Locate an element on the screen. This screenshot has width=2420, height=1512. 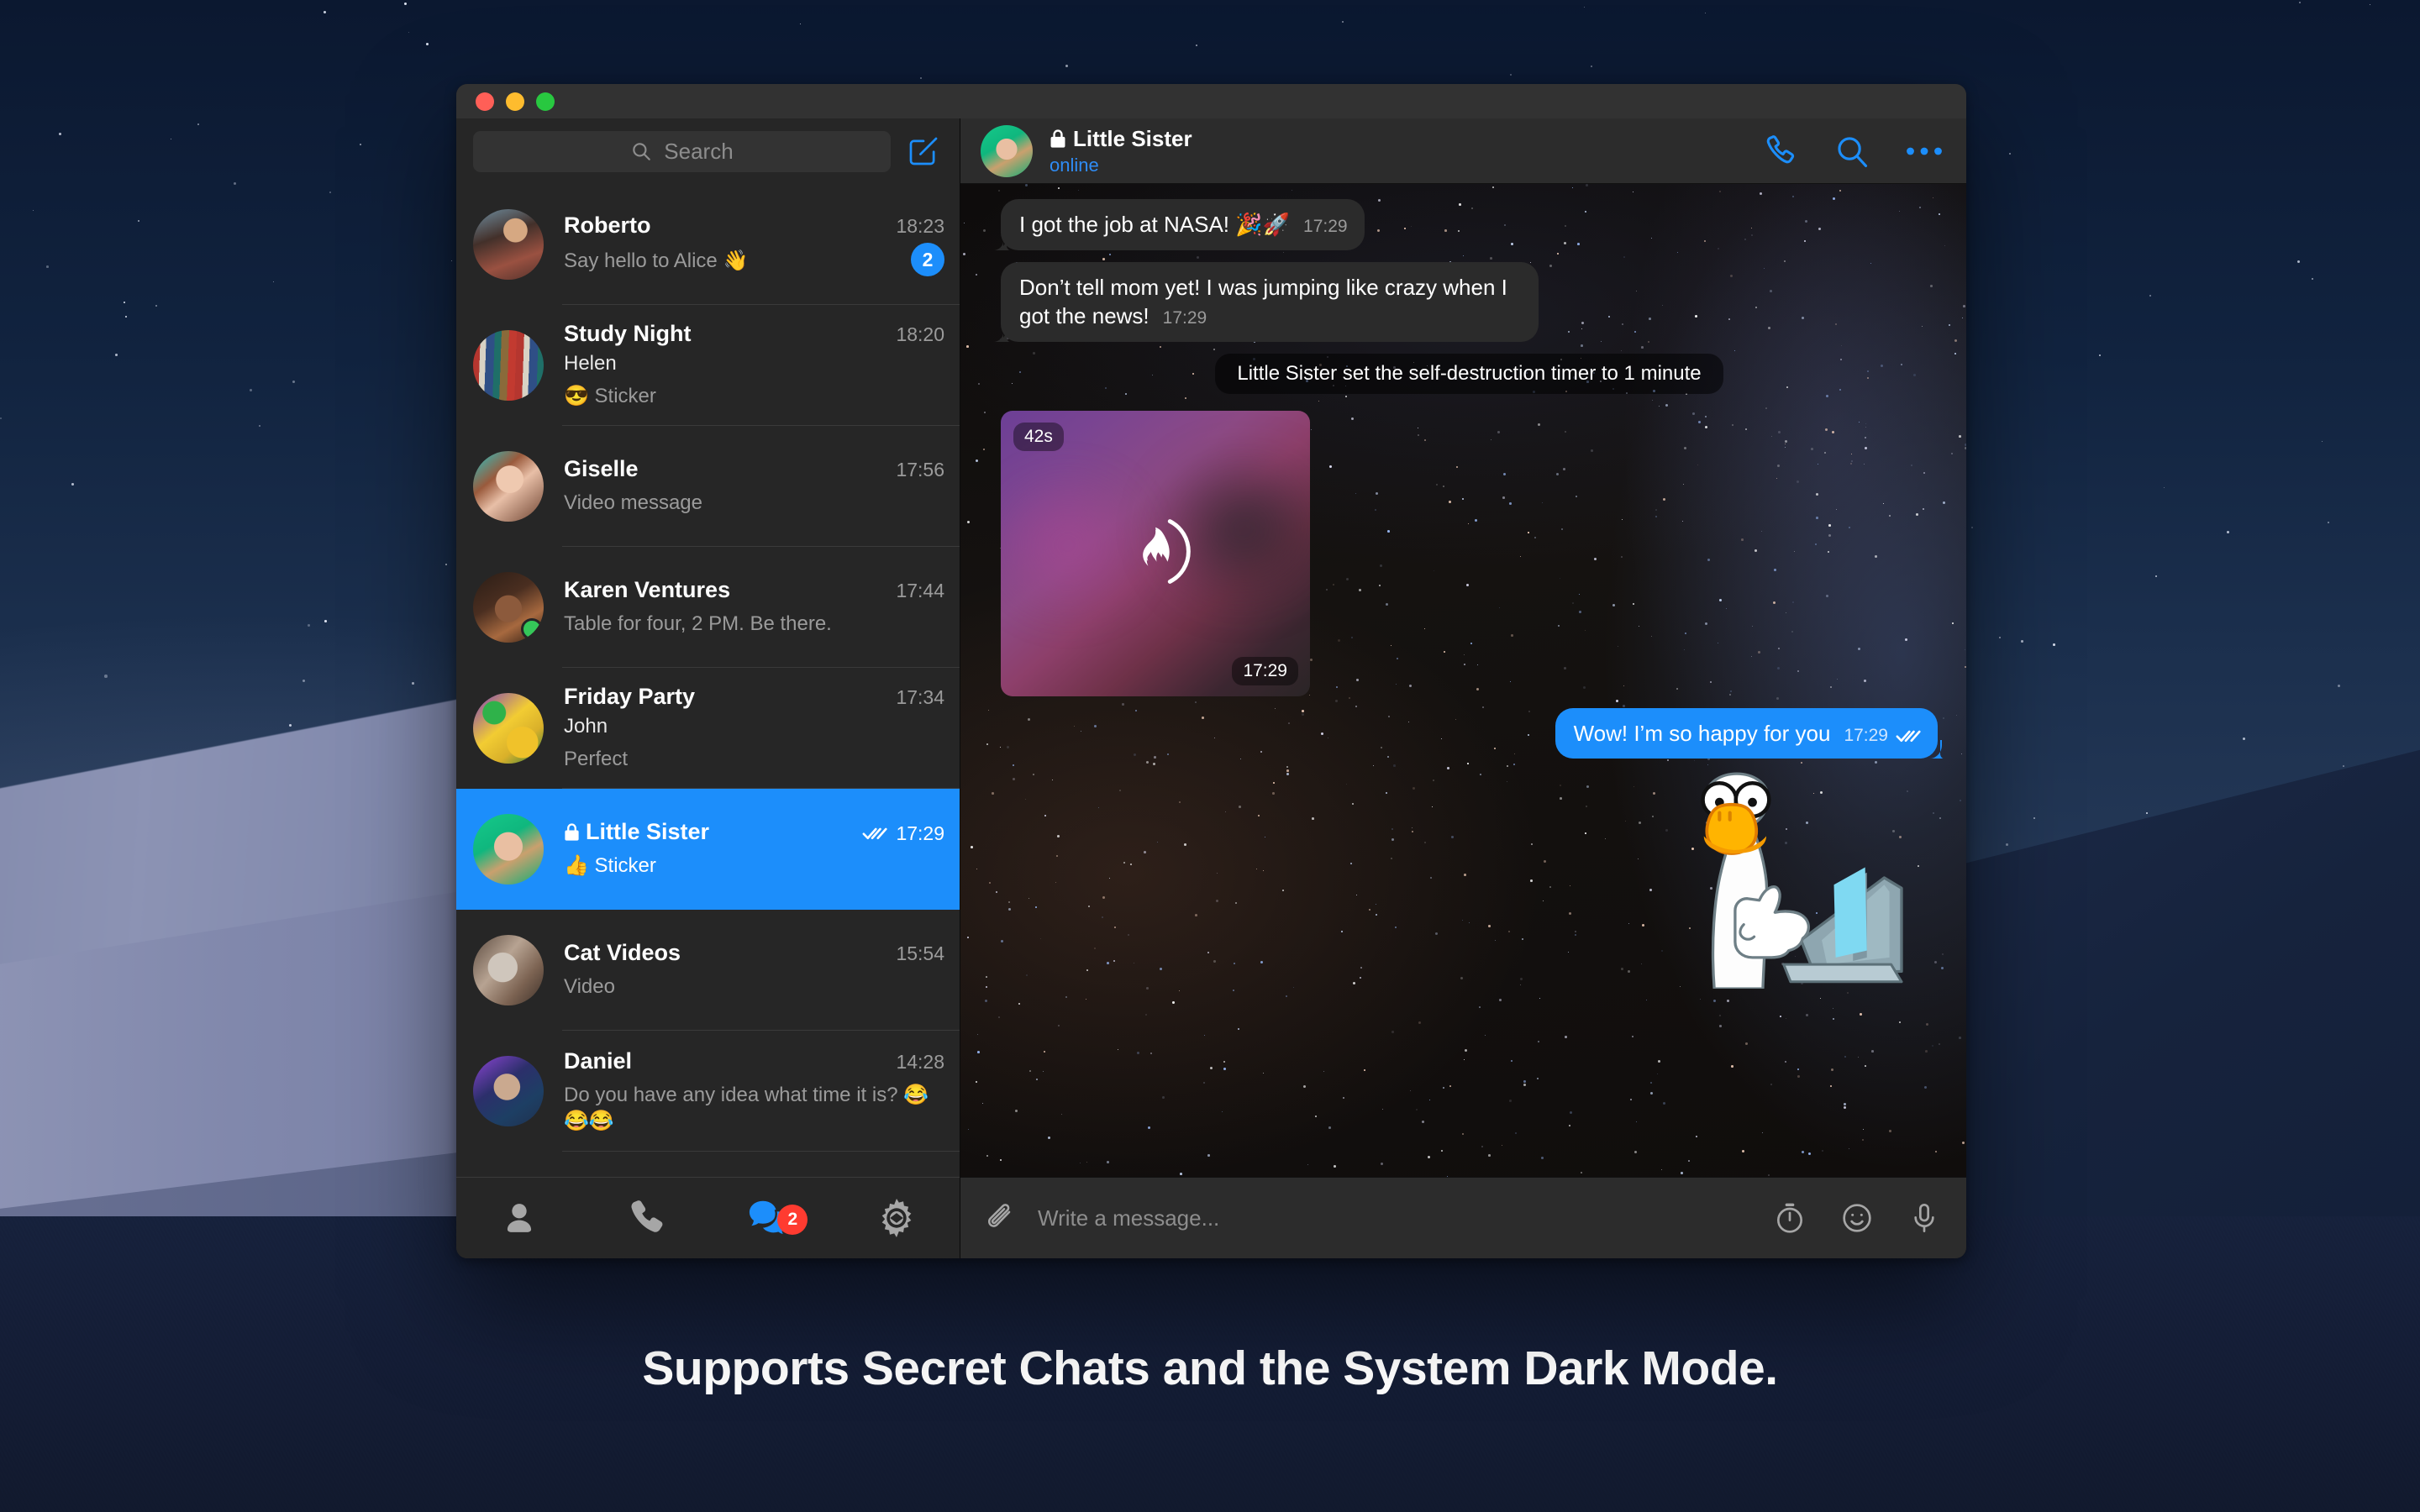
message-bubble: I got the job at NASA! 🎉🚀 17:29 is located at coordinates (1179, 224).